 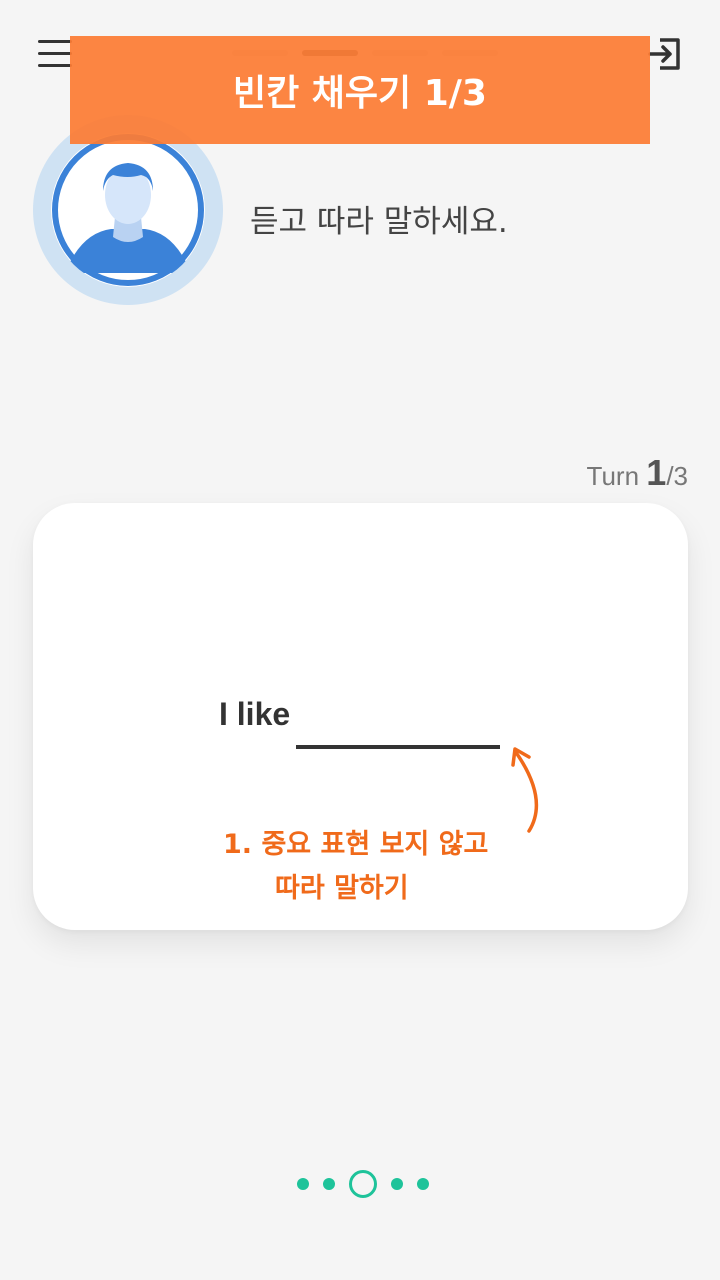 What do you see at coordinates (360, 90) in the screenshot?
I see `activity-title-banner: 빈칸 채우기 1/3` at bounding box center [360, 90].